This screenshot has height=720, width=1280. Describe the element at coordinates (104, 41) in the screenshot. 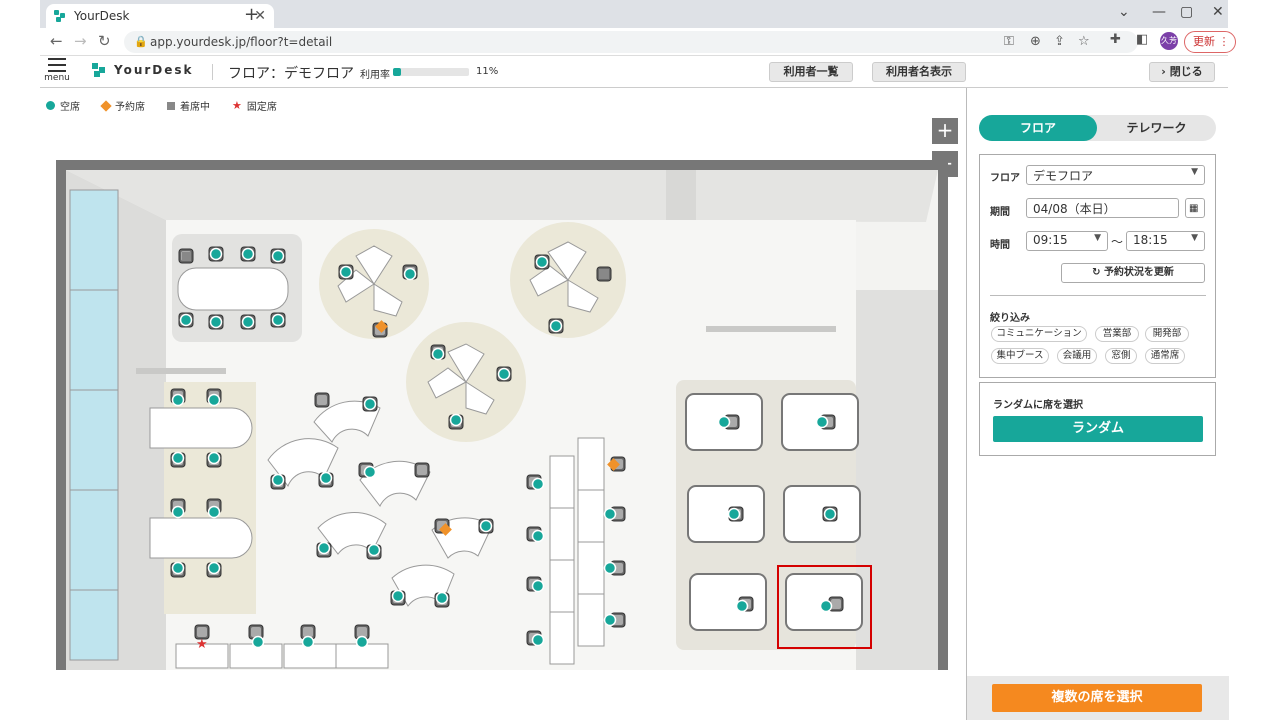

I see `reload-icon: ↻` at that location.